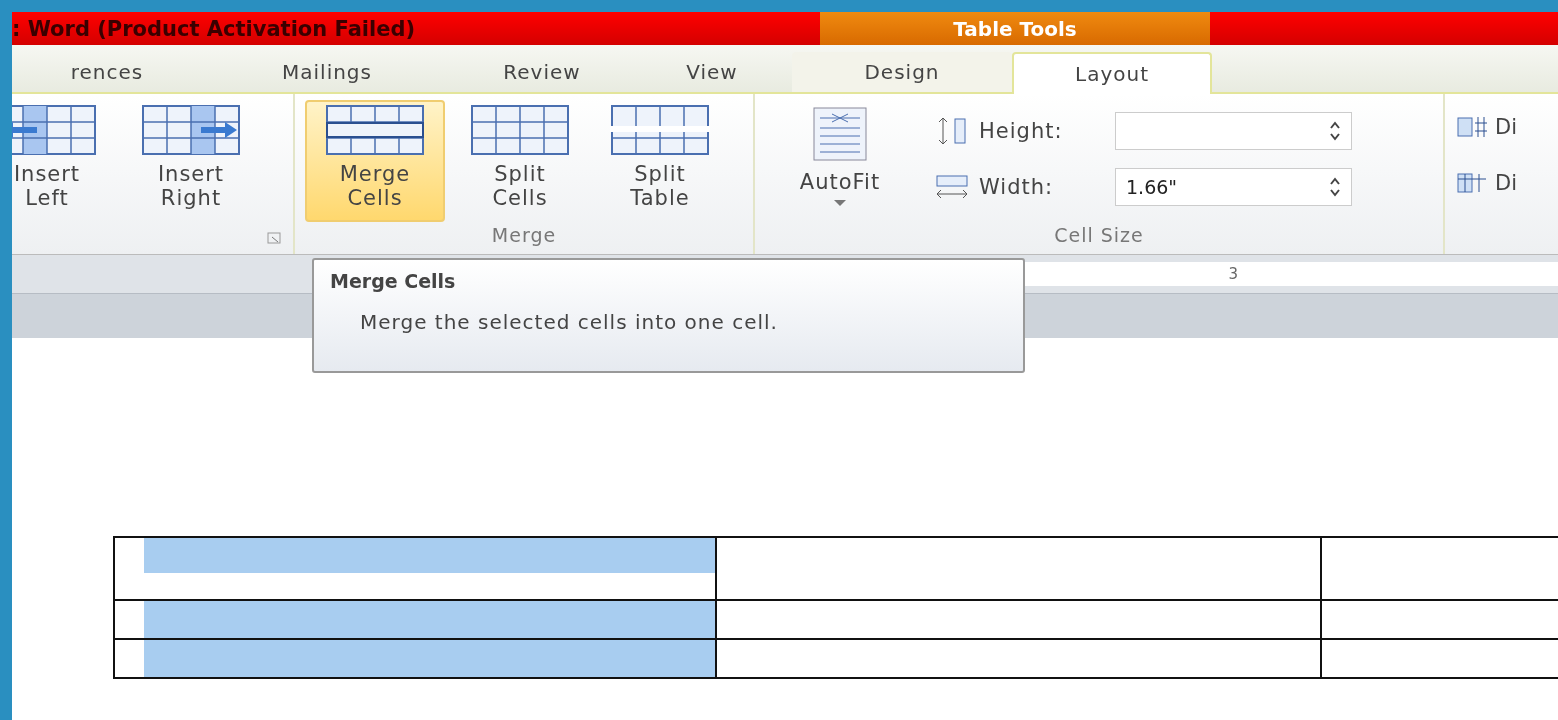  I want to click on ribbon-button: Insert Left, so click(62, 161).